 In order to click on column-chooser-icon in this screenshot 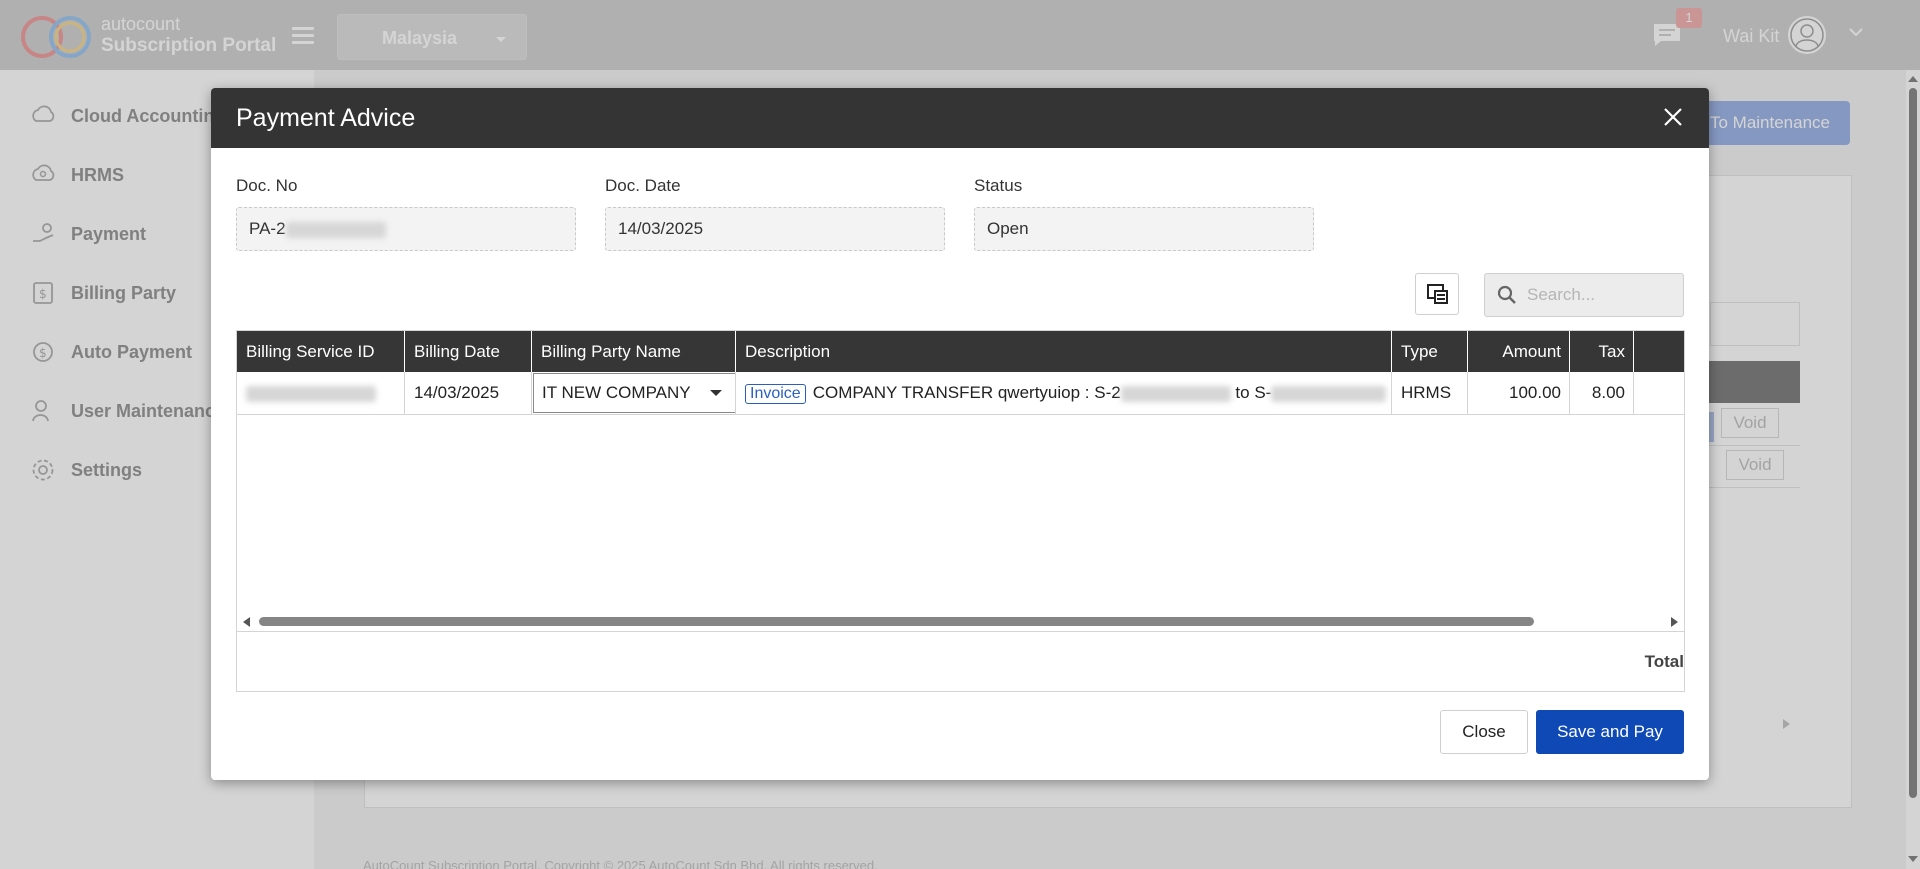, I will do `click(1437, 294)`.